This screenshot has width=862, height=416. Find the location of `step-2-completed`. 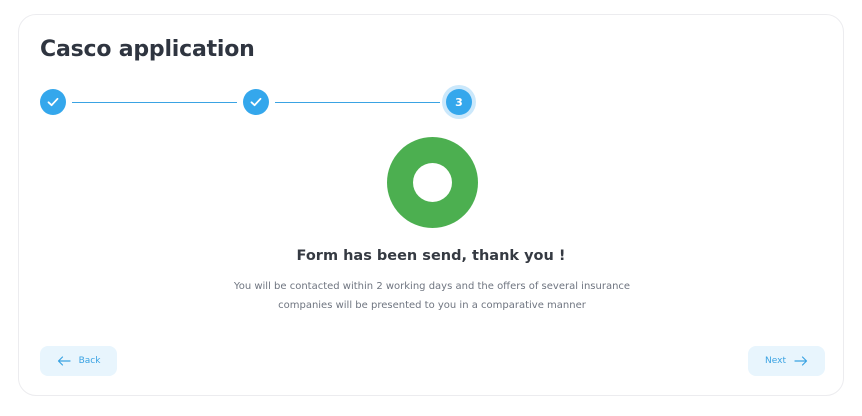

step-2-completed is located at coordinates (256, 102).